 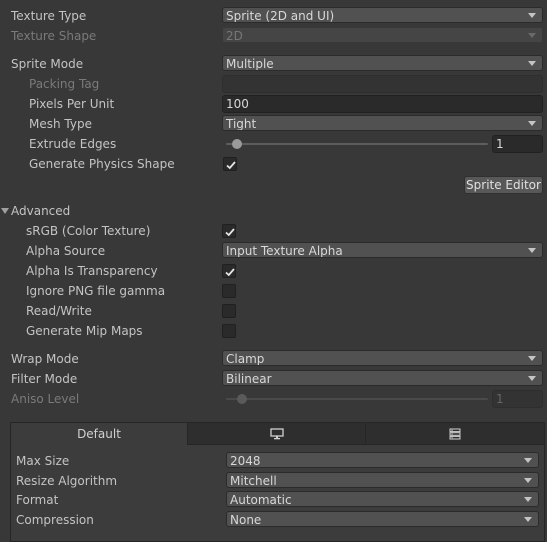 What do you see at coordinates (382, 460) in the screenshot?
I see `max-size-dropdown: 2048` at bounding box center [382, 460].